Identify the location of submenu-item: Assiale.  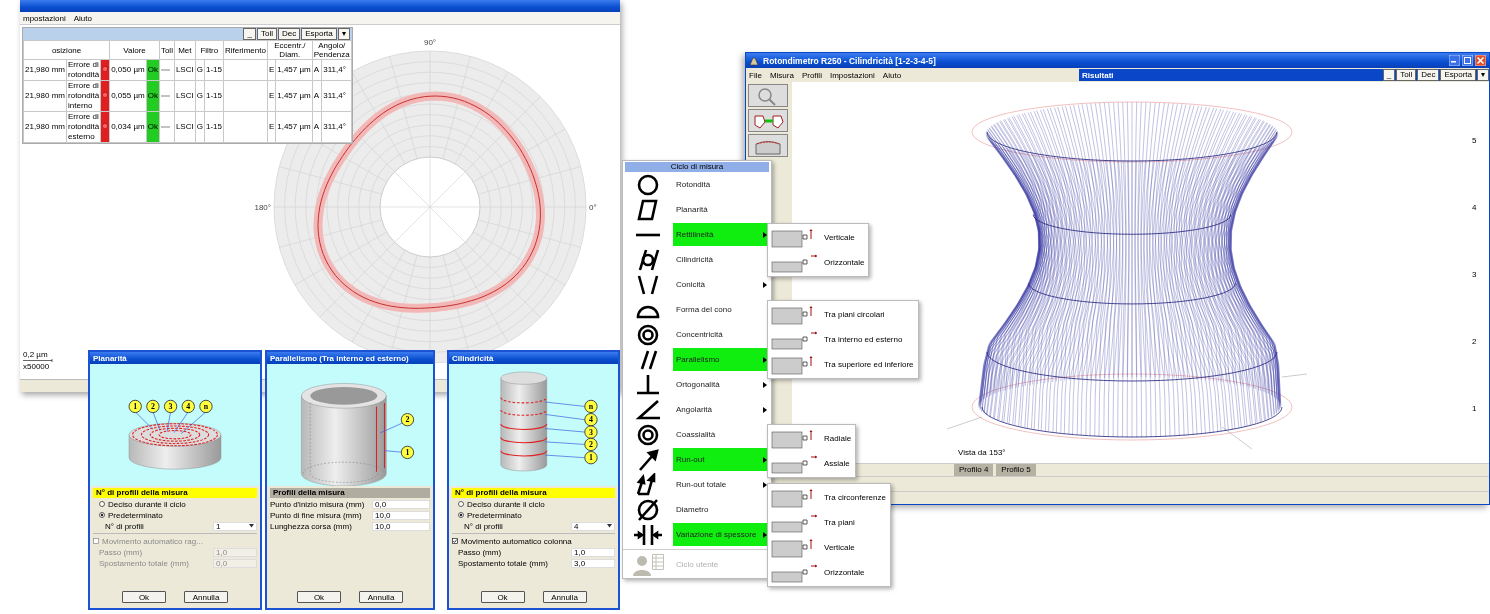
(837, 463).